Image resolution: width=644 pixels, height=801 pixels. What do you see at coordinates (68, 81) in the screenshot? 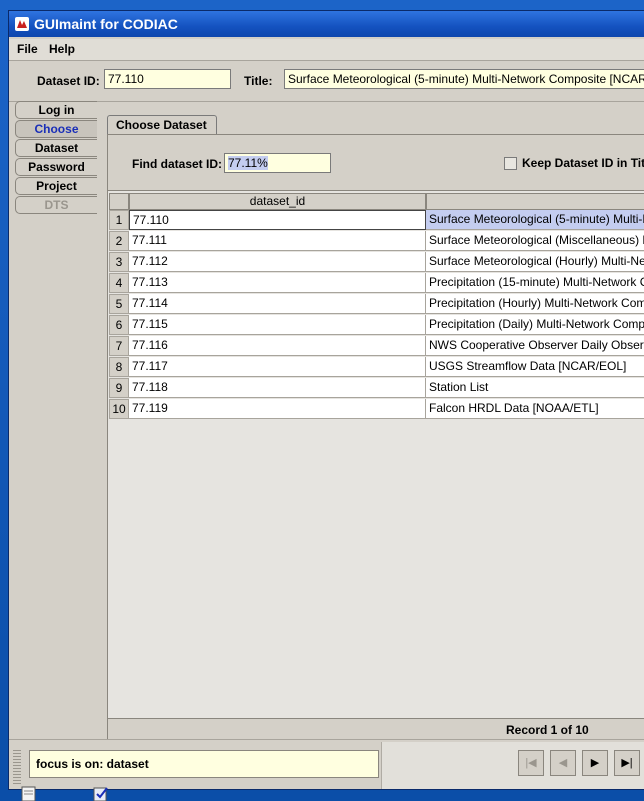
I see `dataset-id-label: Dataset ID:` at bounding box center [68, 81].